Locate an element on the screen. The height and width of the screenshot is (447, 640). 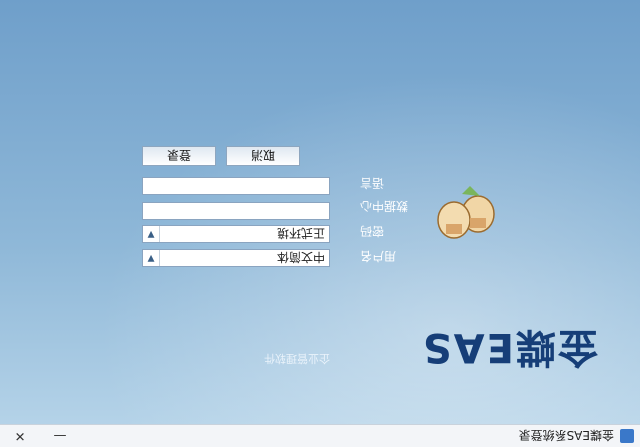
close-button: ✕ is located at coordinates (20, 436).